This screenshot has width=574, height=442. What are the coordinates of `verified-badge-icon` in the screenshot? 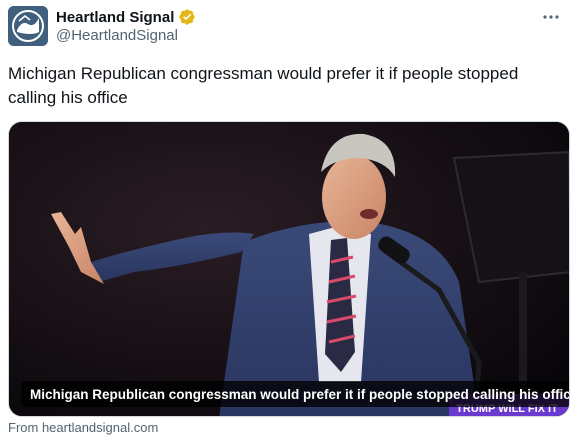 It's located at (187, 17).